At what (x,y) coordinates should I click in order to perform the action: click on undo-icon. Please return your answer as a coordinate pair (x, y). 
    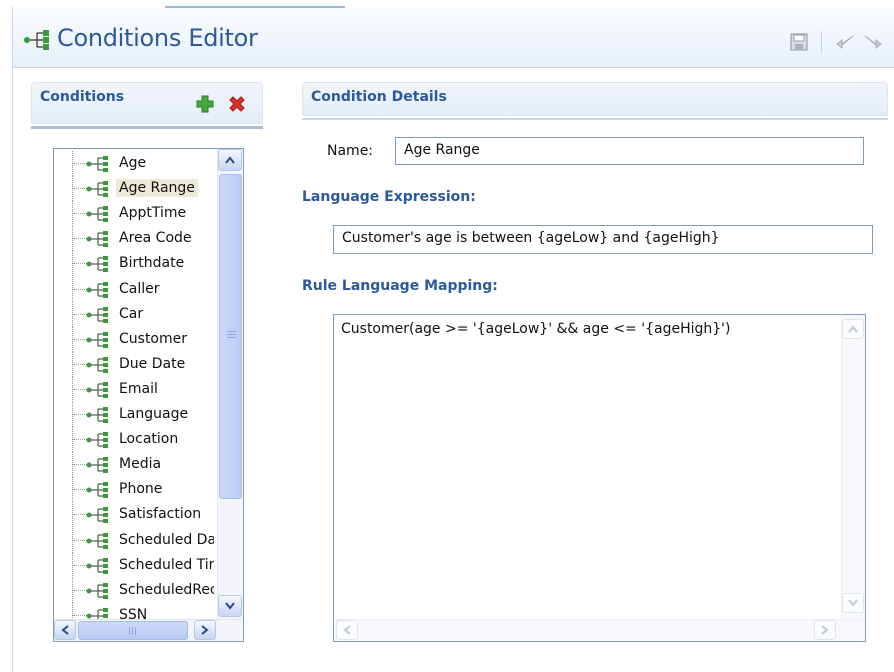
    Looking at the image, I should click on (845, 42).